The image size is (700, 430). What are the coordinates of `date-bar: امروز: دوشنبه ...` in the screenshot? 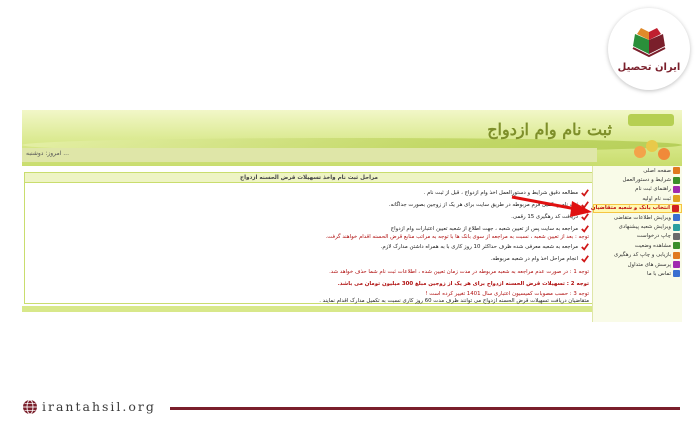 It's located at (309, 155).